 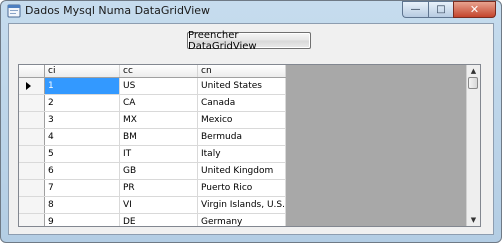 I want to click on cell-cc: GB, so click(x=158, y=171).